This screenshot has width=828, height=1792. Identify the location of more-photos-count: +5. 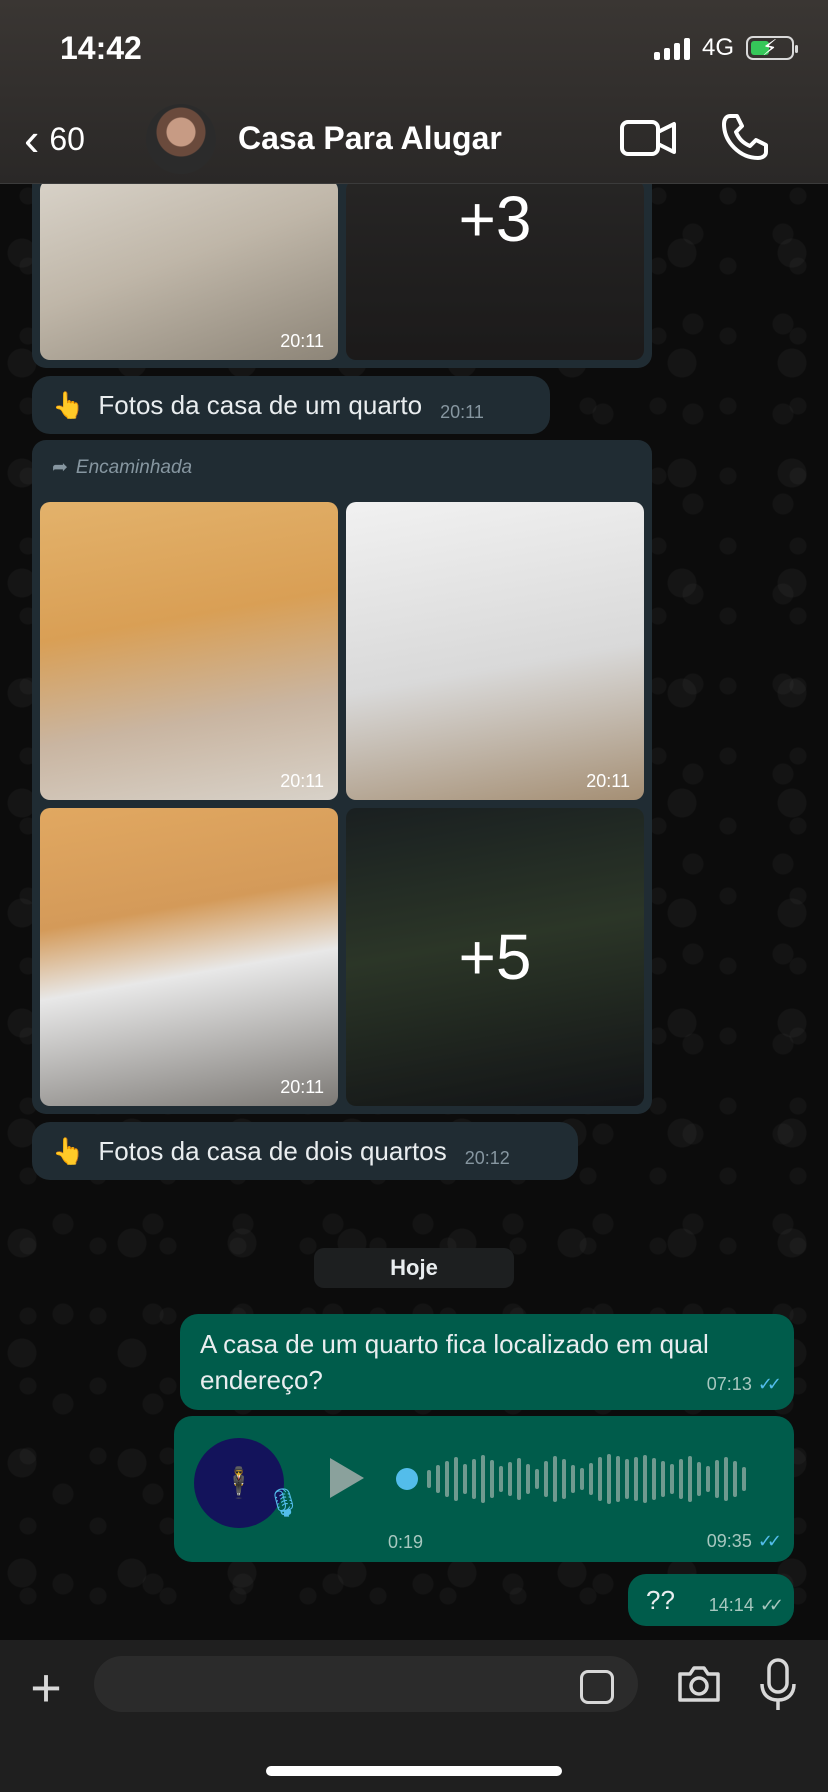
(495, 957).